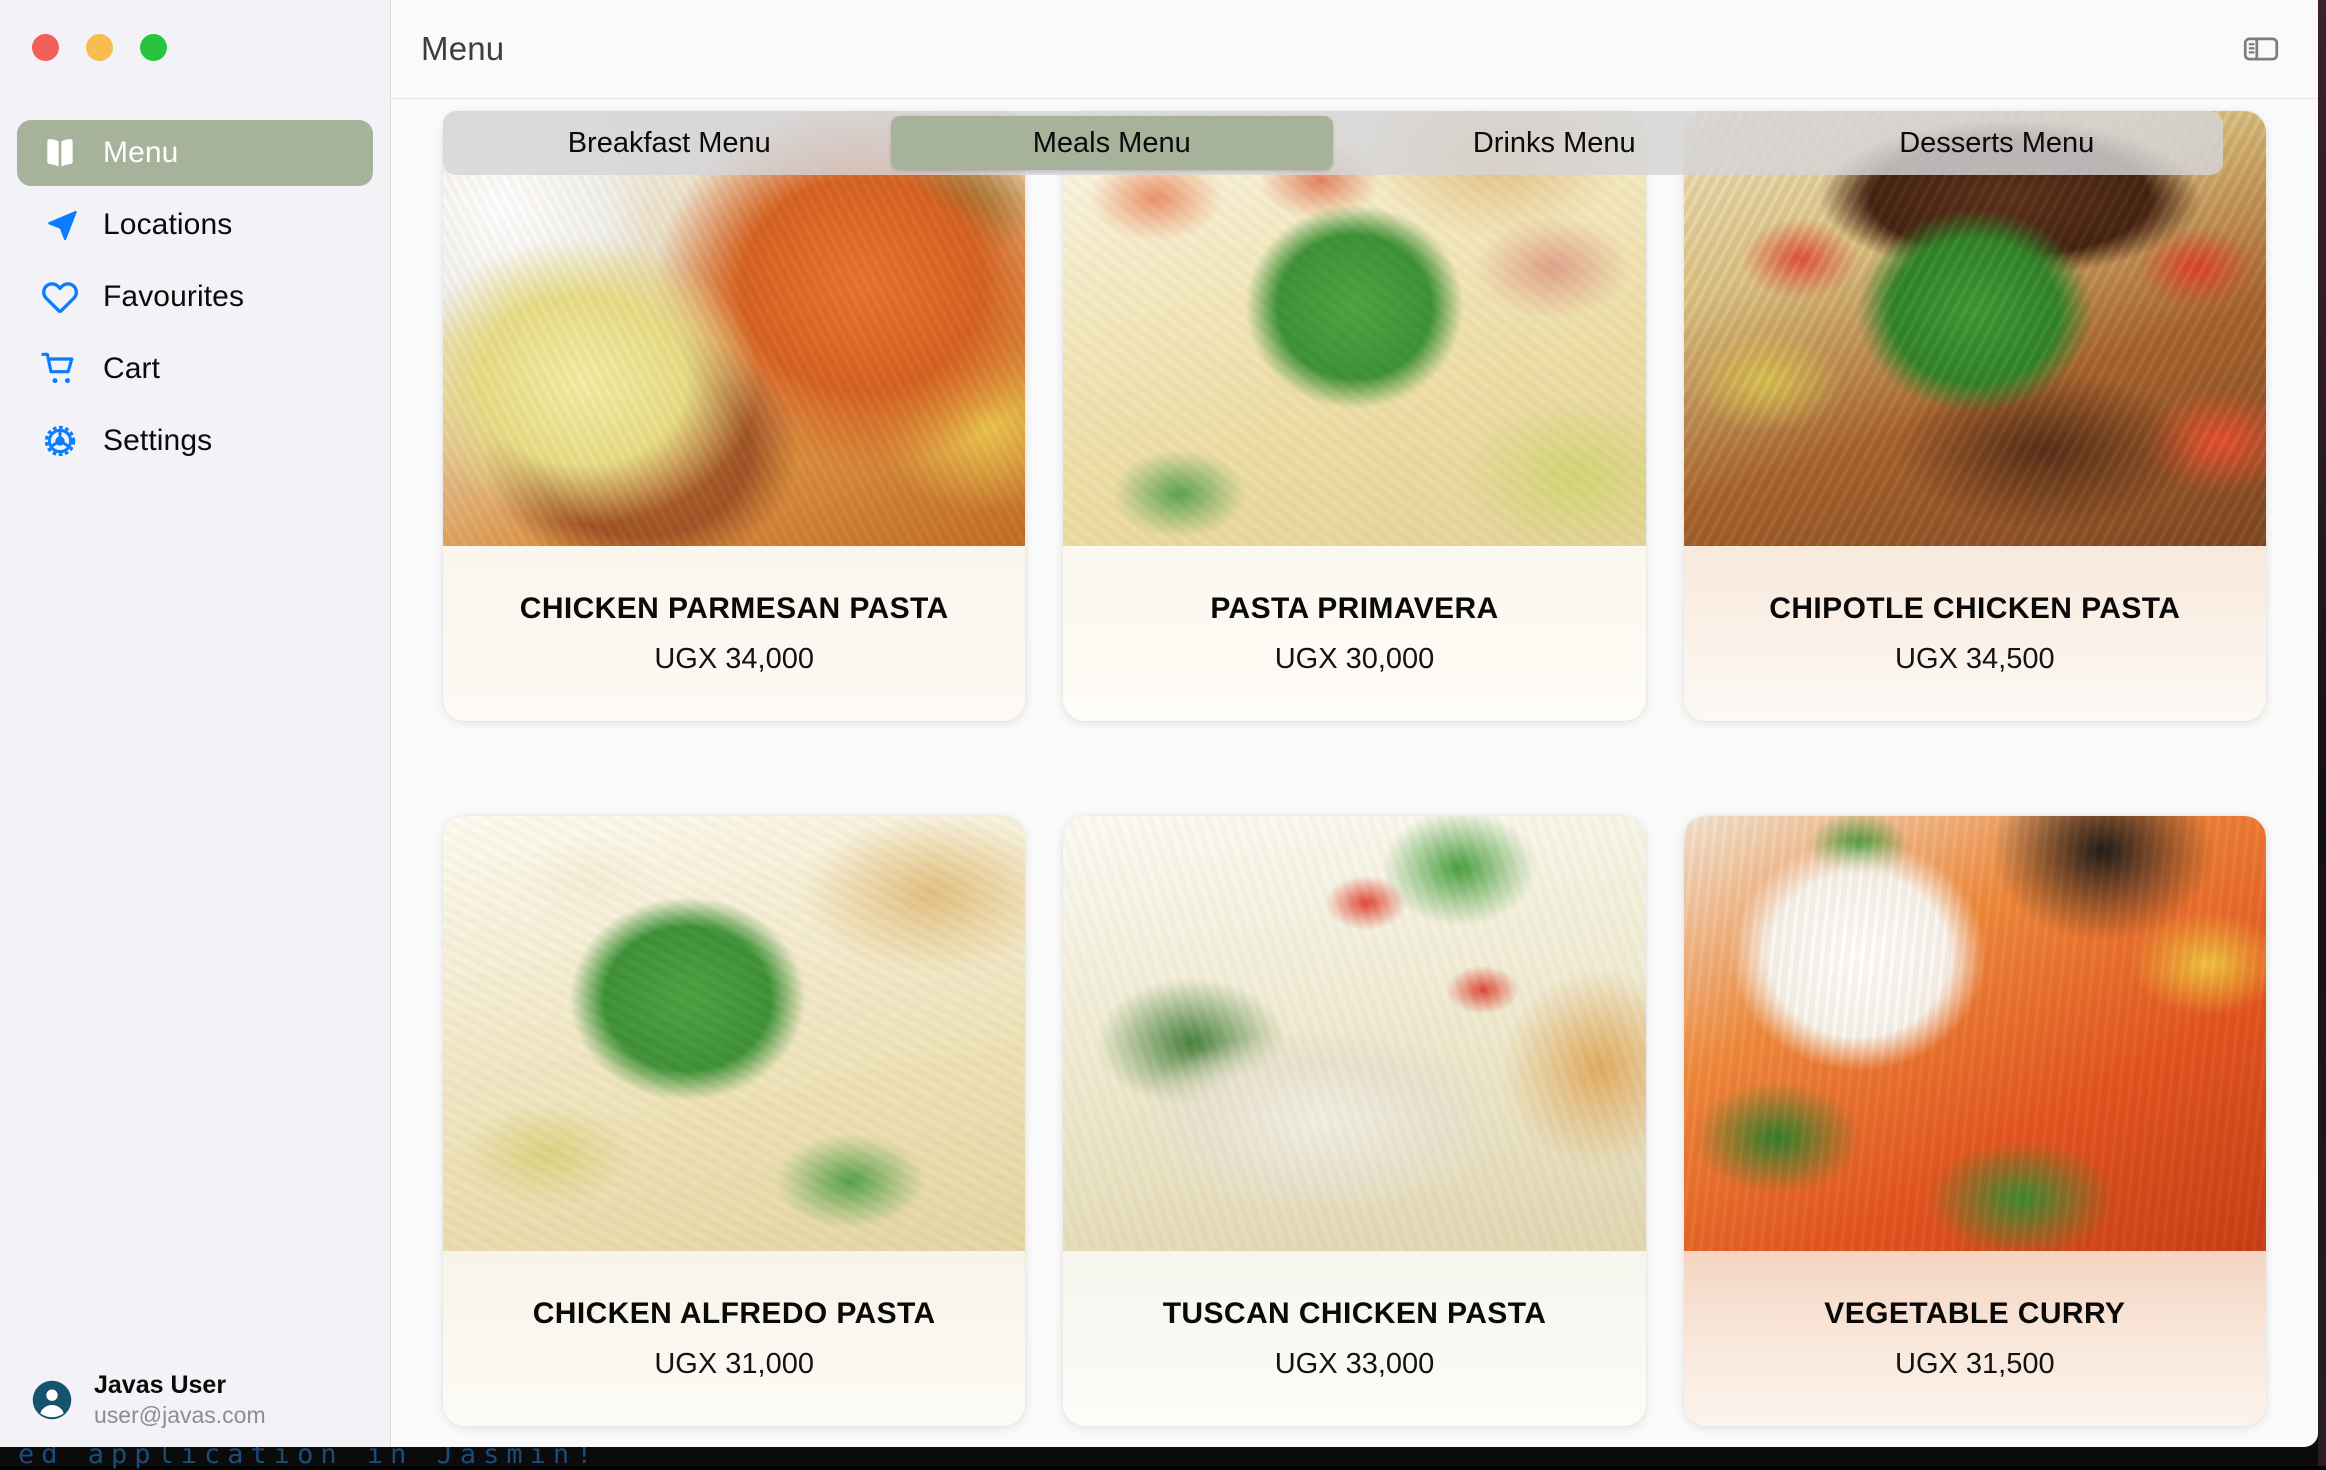 This screenshot has height=1470, width=2326. I want to click on heart-icon, so click(60, 297).